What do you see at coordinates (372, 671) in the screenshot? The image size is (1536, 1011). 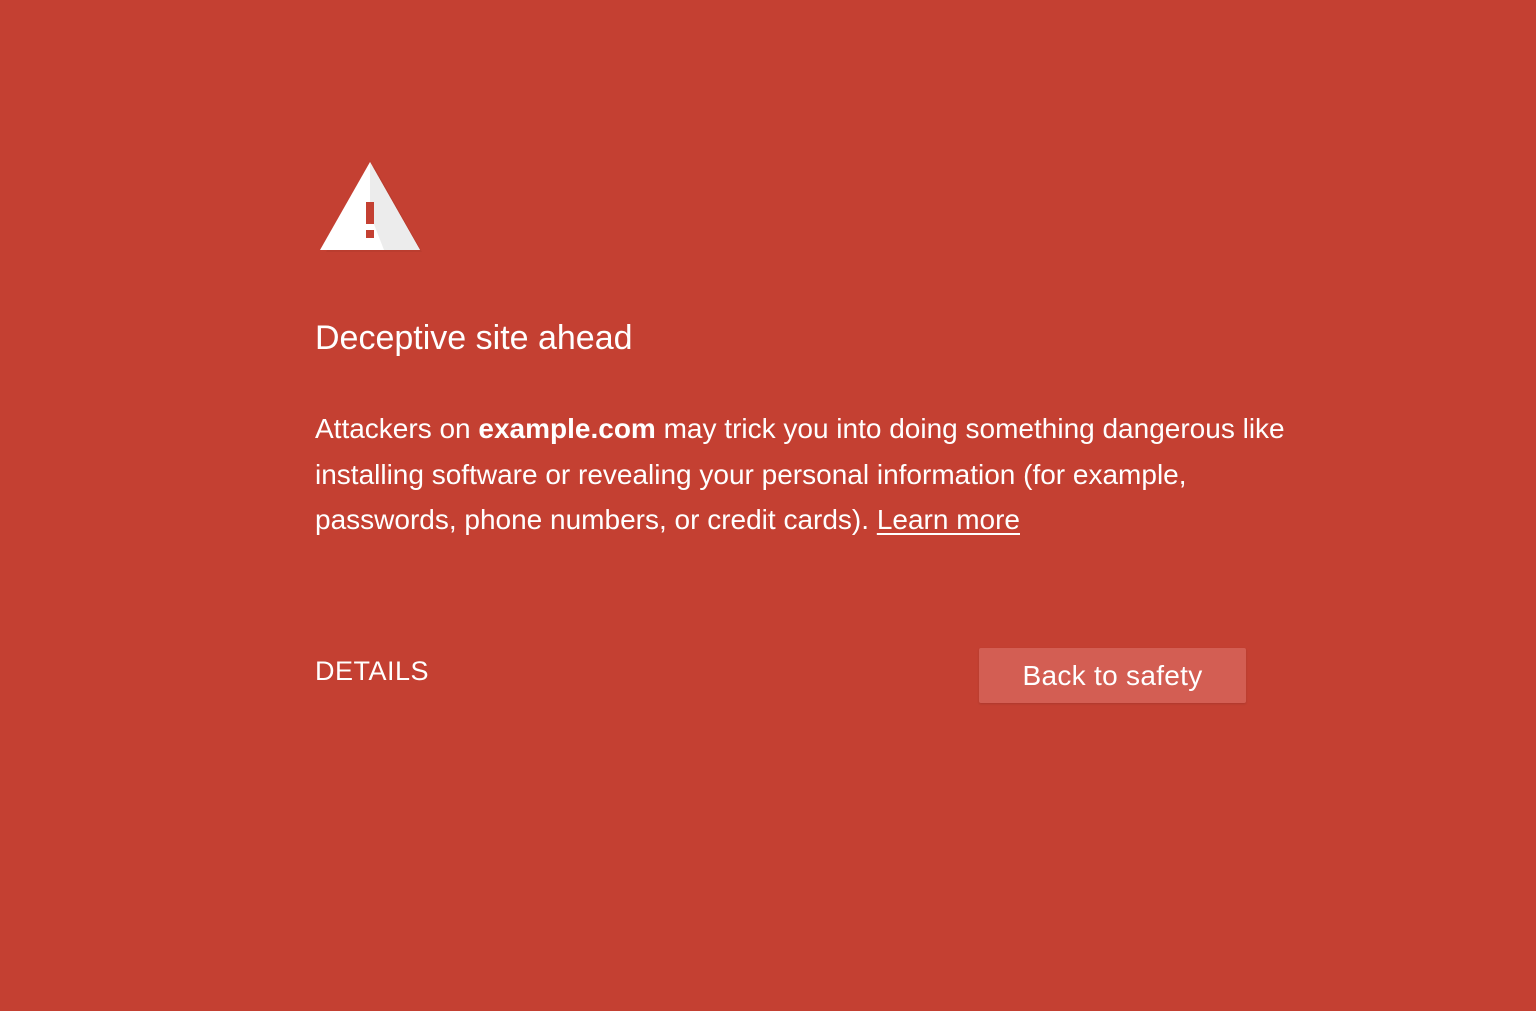 I see `details-button: DETAILS` at bounding box center [372, 671].